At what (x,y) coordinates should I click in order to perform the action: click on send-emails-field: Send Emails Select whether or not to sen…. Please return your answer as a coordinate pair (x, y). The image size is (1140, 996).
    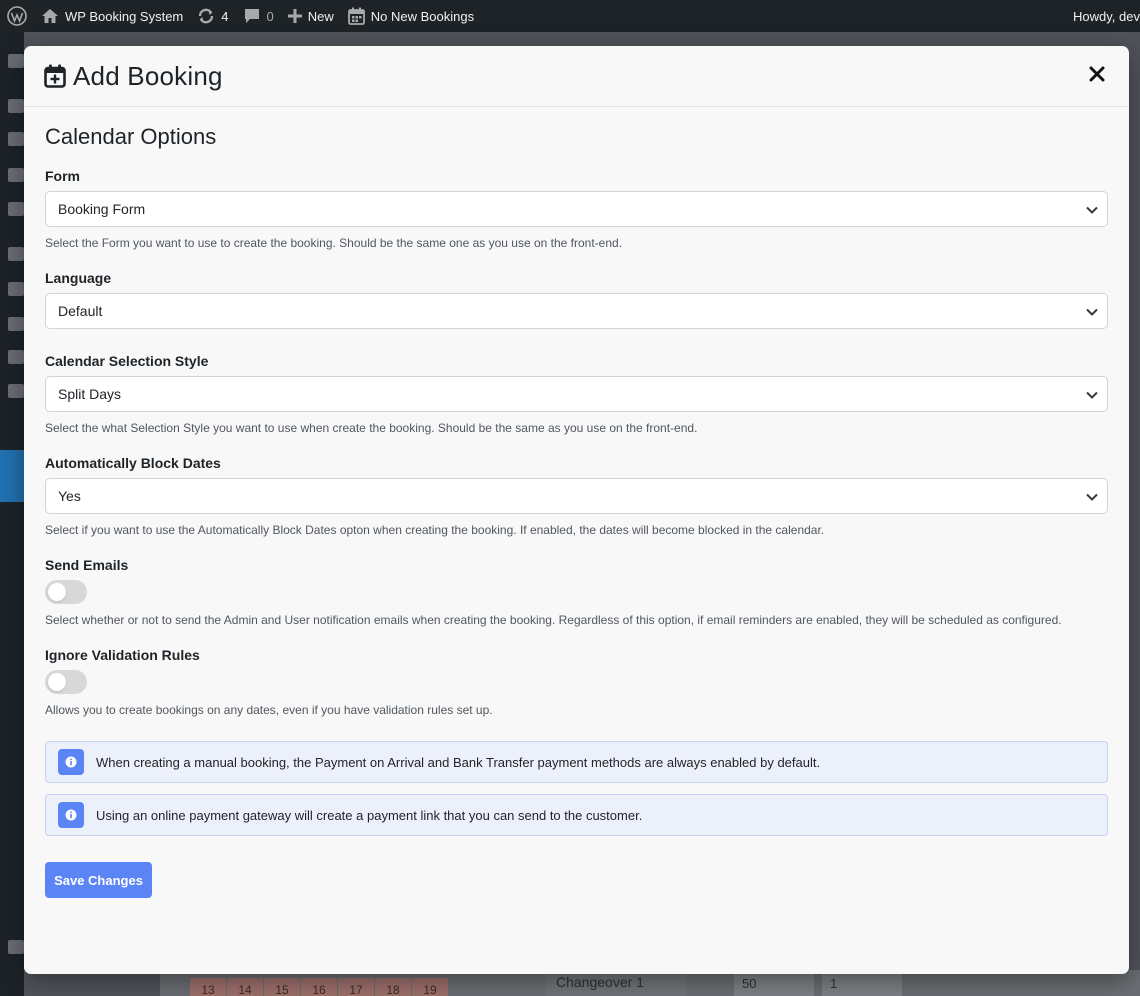
    Looking at the image, I should click on (576, 592).